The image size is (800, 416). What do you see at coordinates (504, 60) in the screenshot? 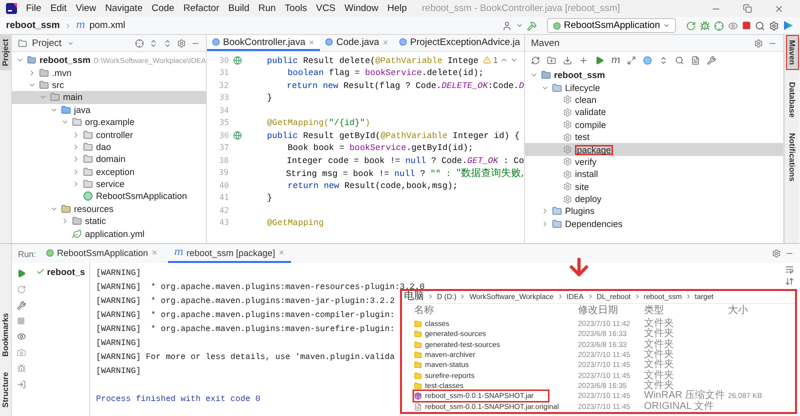
I see `chevron-up-icon` at bounding box center [504, 60].